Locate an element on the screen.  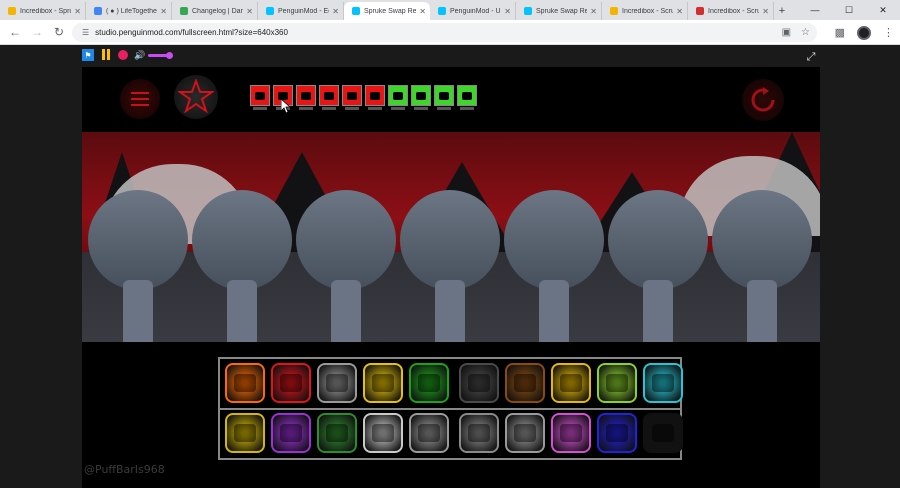
volume-icon: 🔊 is located at coordinates (140, 54).